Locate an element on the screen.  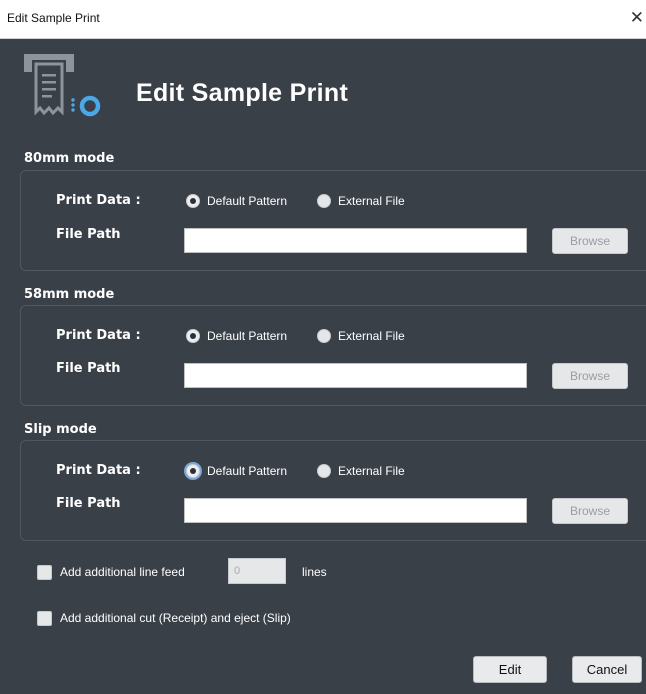
radio-external-file-slip is located at coordinates (324, 471).